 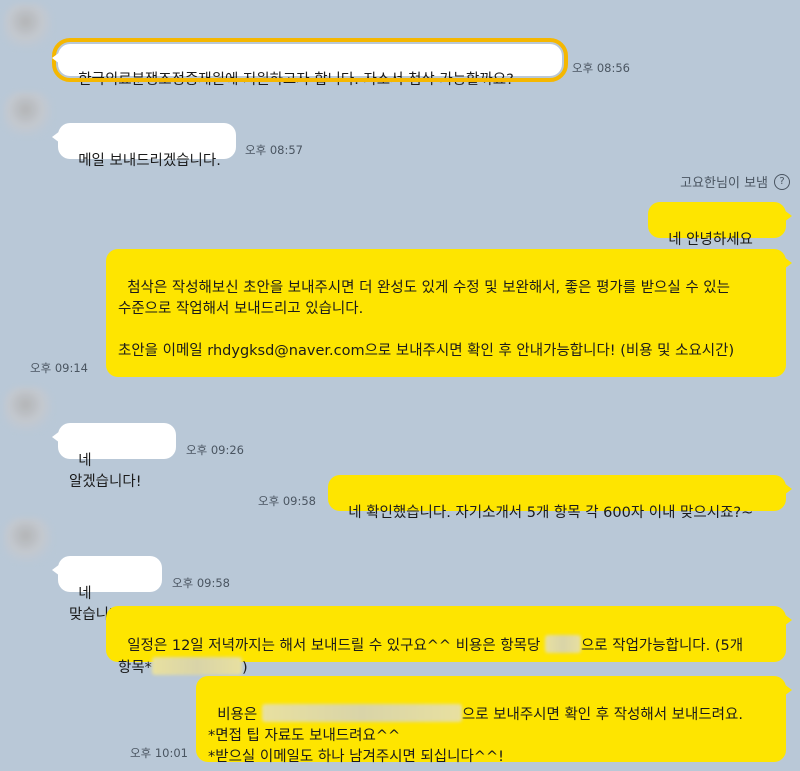 I want to click on message-text: 일정은 12일 저녁까지는 해서 보내드릴 수 있구요^^ 비용은 항목당, so click(x=336, y=646).